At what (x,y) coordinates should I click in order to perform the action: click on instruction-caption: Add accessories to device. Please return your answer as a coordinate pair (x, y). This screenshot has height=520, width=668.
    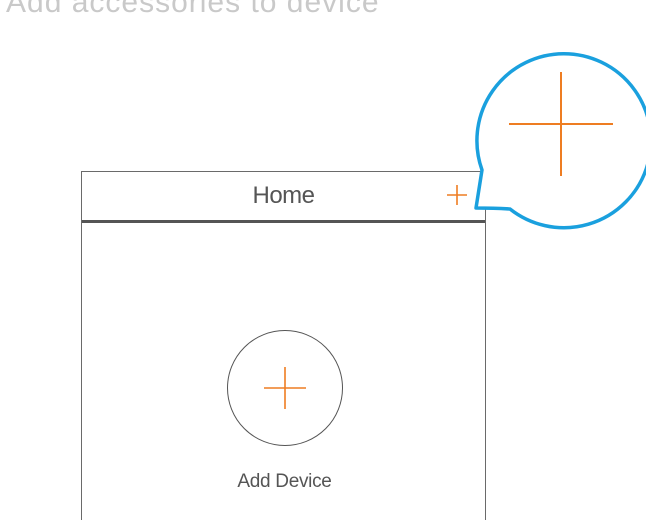
    Looking at the image, I should click on (193, 9).